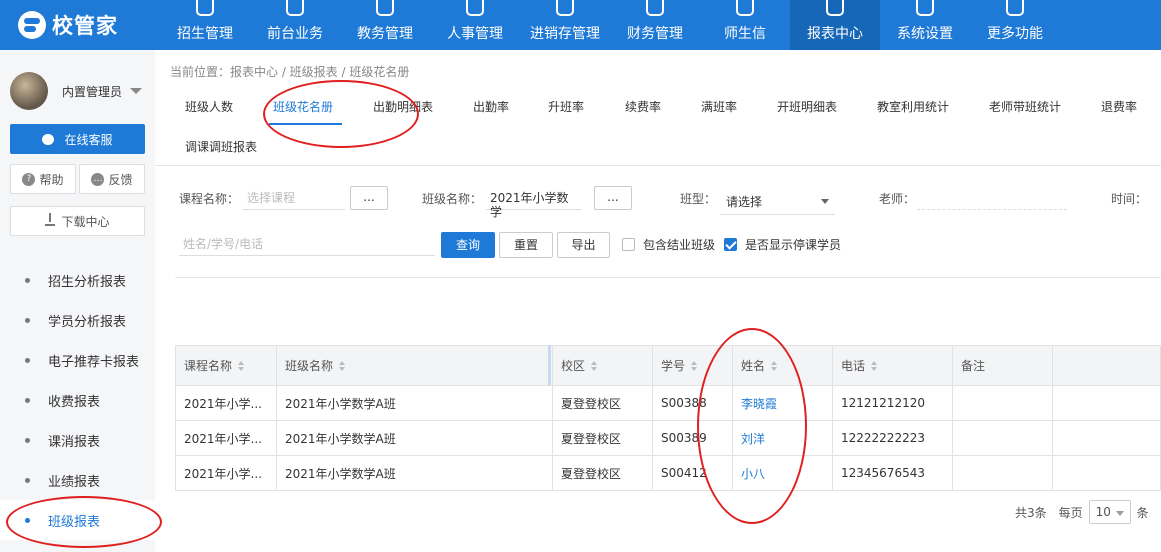 The width and height of the screenshot is (1161, 552). I want to click on column-header-remark: 备注, so click(1003, 365).